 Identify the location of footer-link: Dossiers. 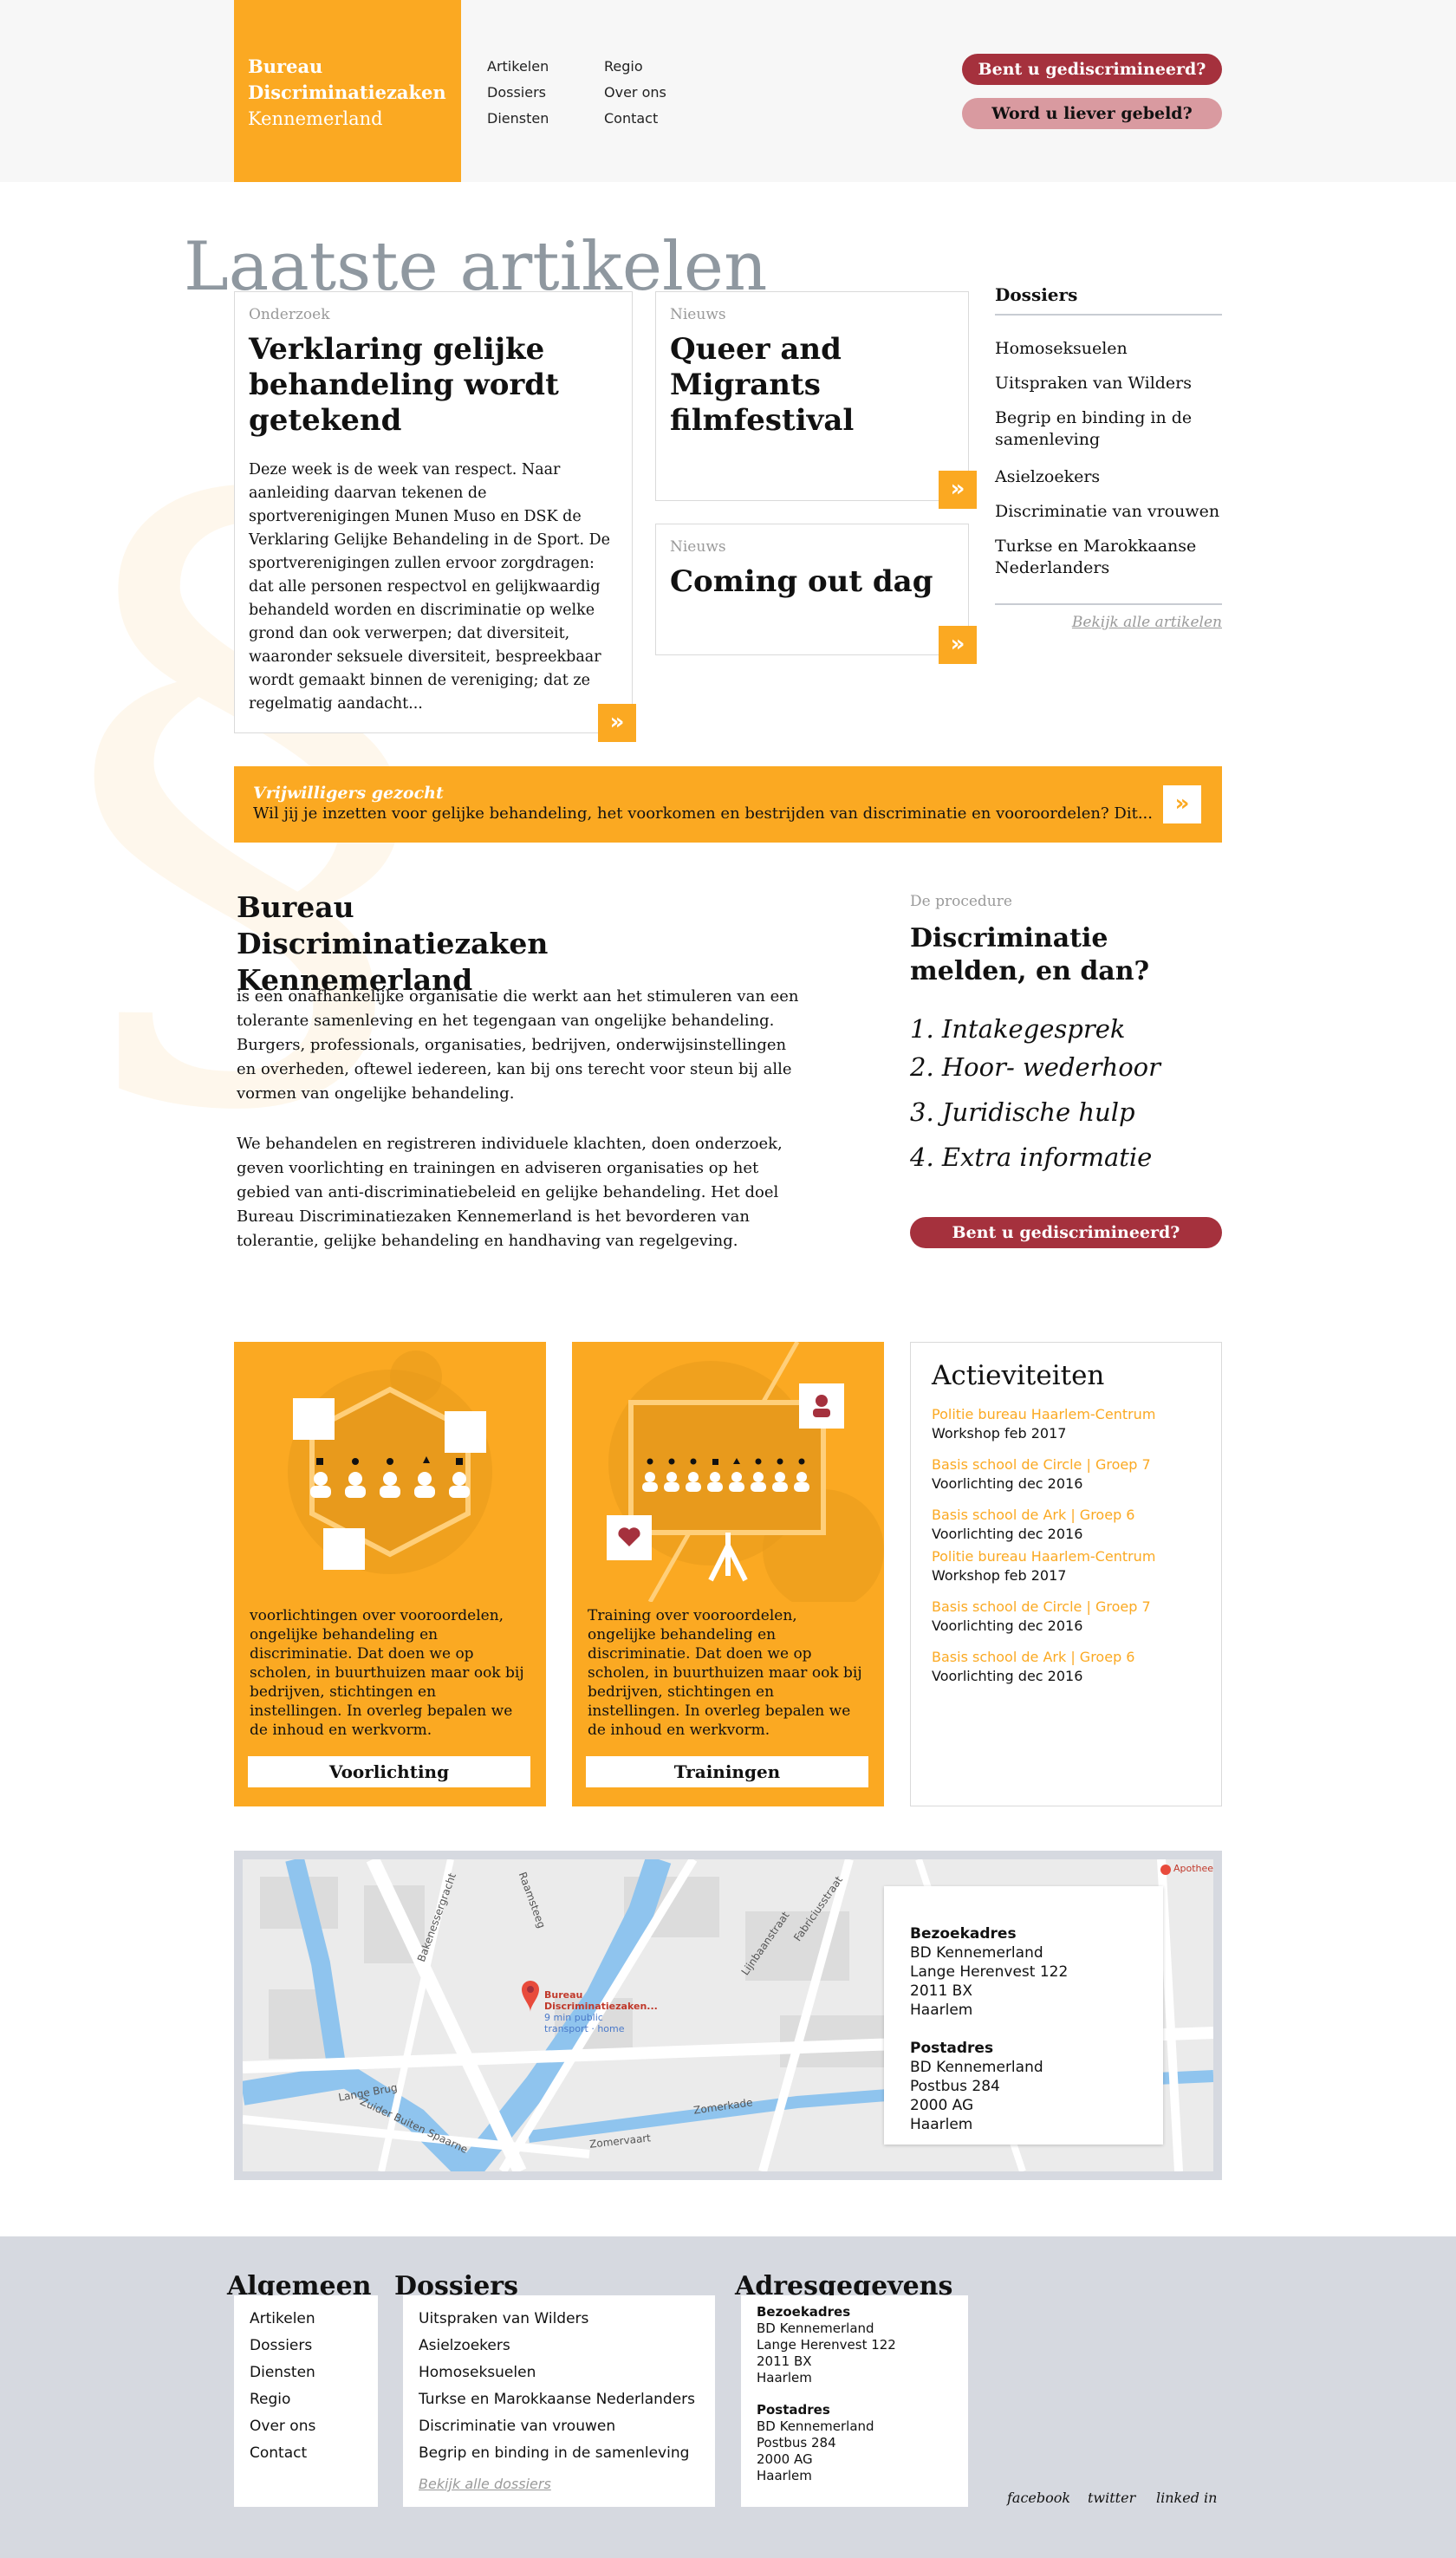
(306, 2346).